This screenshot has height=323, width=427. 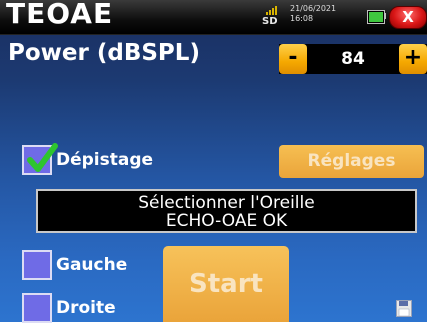 What do you see at coordinates (404, 308) in the screenshot?
I see `save-icon` at bounding box center [404, 308].